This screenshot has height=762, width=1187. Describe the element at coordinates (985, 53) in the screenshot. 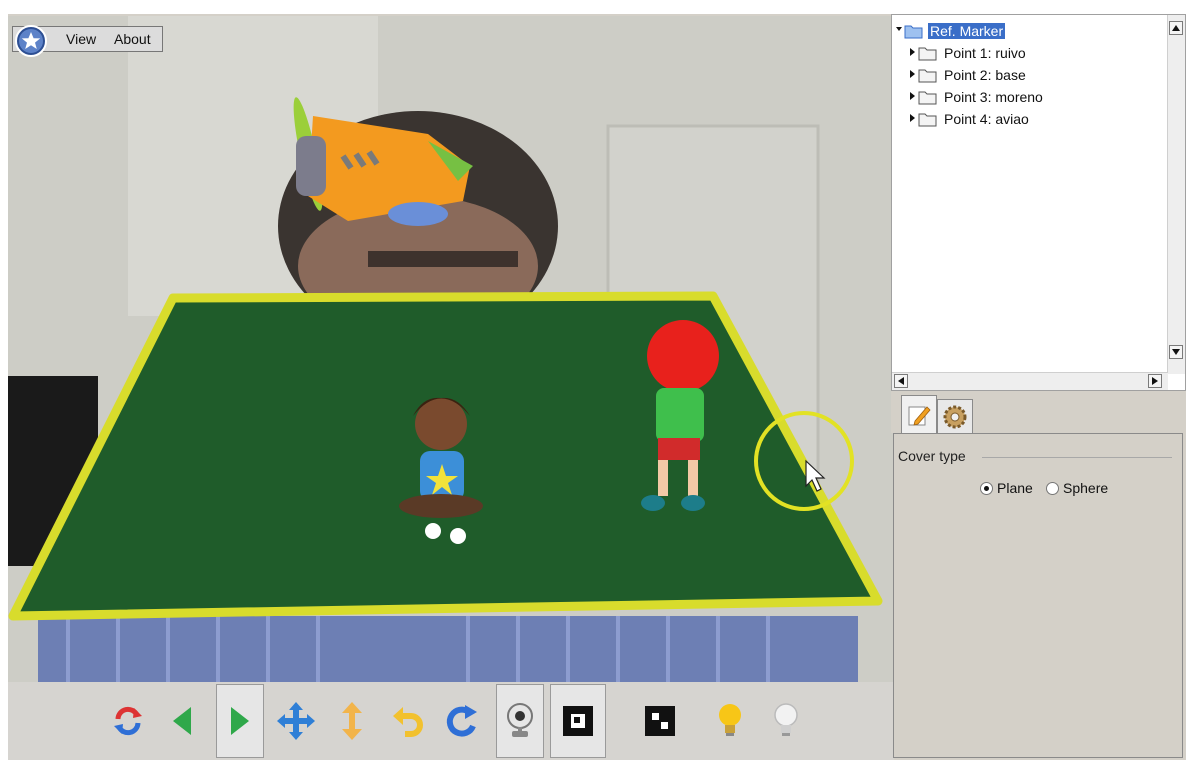

I see `tree-item-label: Point 1: ruivo` at that location.